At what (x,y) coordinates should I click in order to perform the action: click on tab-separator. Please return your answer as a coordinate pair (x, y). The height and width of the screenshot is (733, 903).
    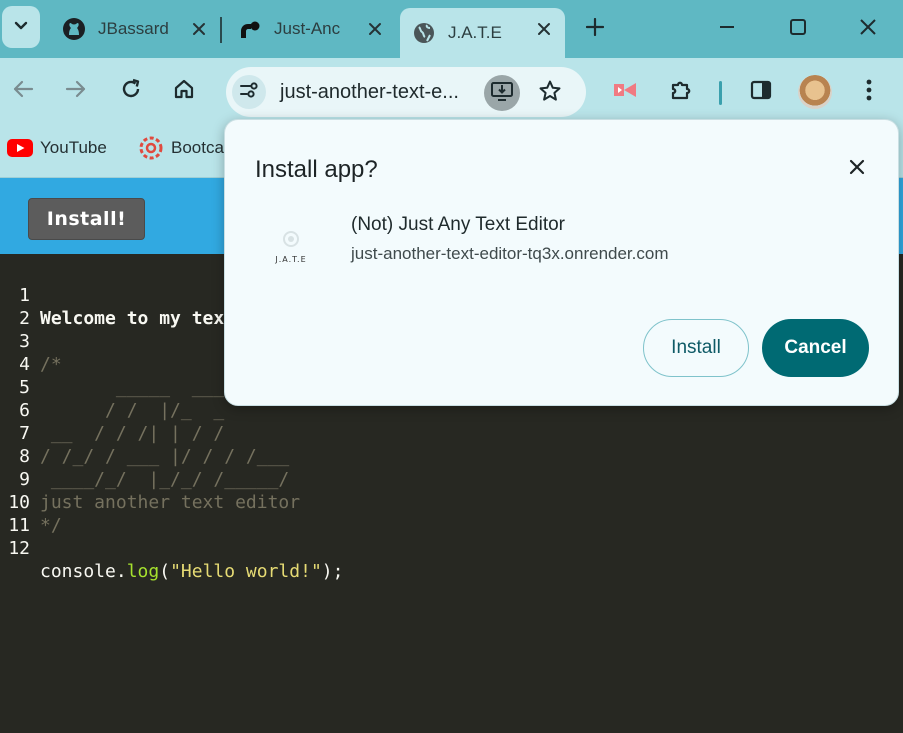
    Looking at the image, I should click on (221, 30).